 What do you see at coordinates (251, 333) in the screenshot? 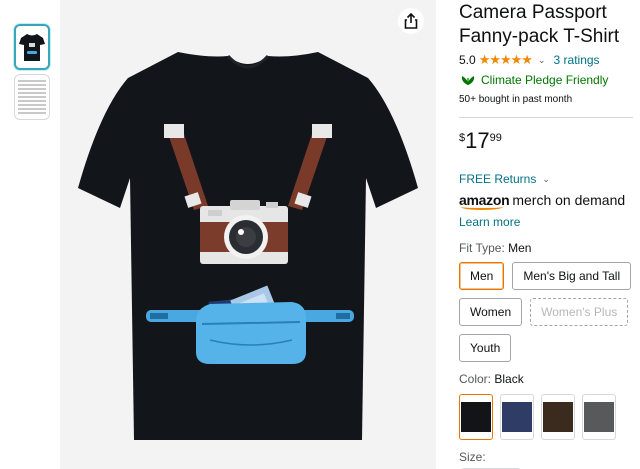
I see `fanny-pack-body` at bounding box center [251, 333].